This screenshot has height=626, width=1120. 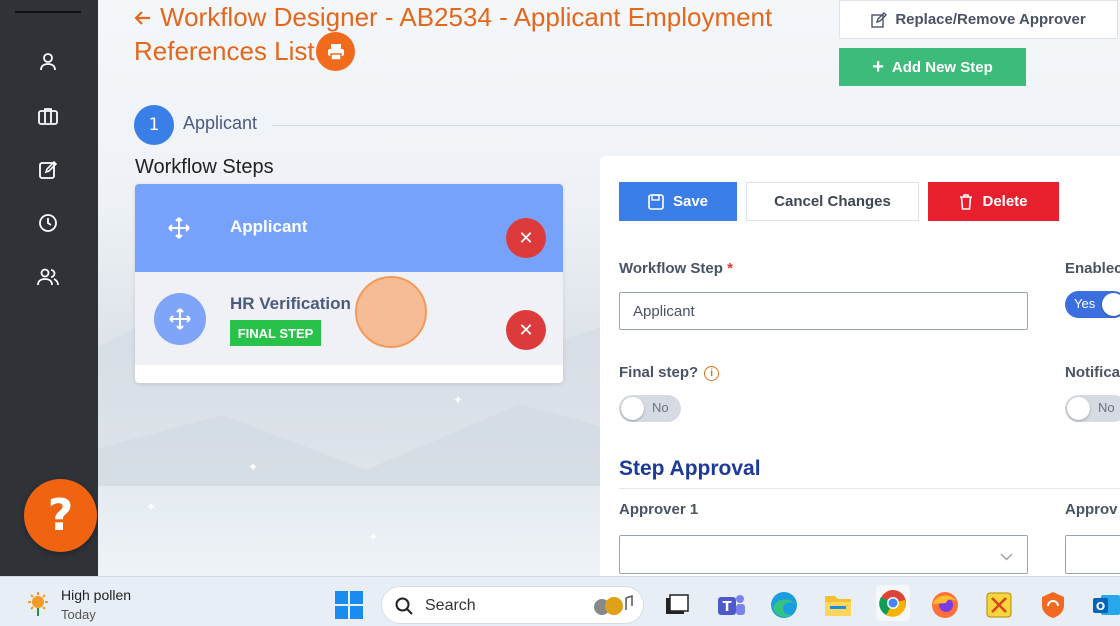 What do you see at coordinates (404, 608) in the screenshot?
I see `search-icon` at bounding box center [404, 608].